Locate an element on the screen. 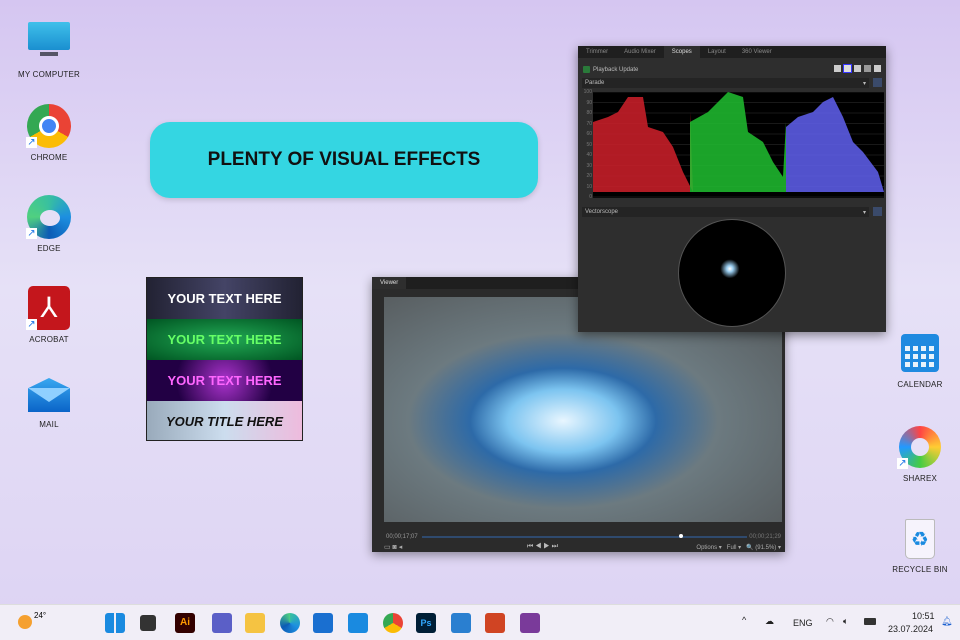 This screenshot has height=640, width=960. desktop-icon-calendar: CALENDAR is located at coordinates (920, 359).